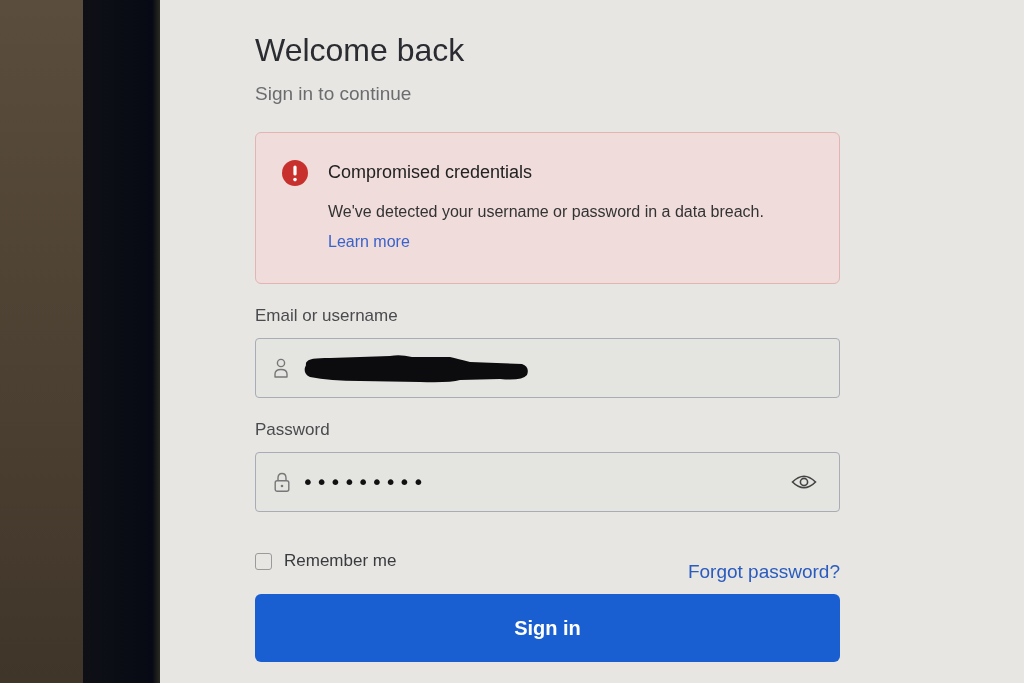  I want to click on lock-icon, so click(282, 482).